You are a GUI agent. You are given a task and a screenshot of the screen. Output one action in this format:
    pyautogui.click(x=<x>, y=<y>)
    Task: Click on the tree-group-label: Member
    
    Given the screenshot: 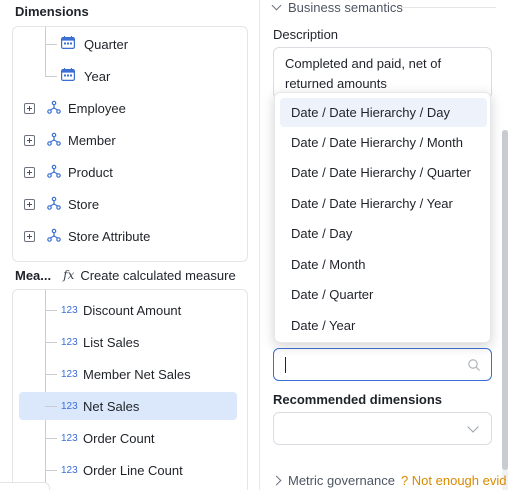 What is the action you would take?
    pyautogui.click(x=92, y=140)
    